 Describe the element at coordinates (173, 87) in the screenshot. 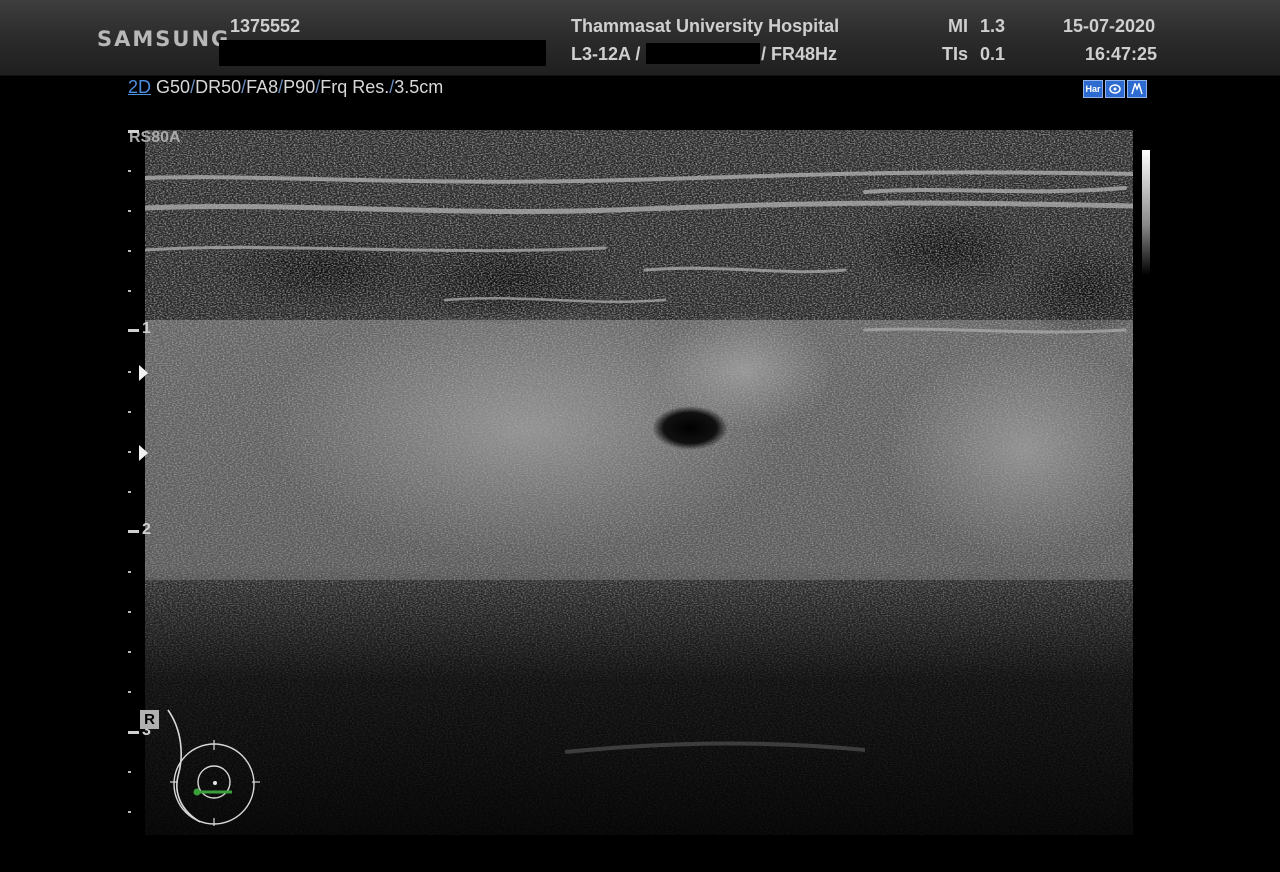

I see `gain-value: G50` at that location.